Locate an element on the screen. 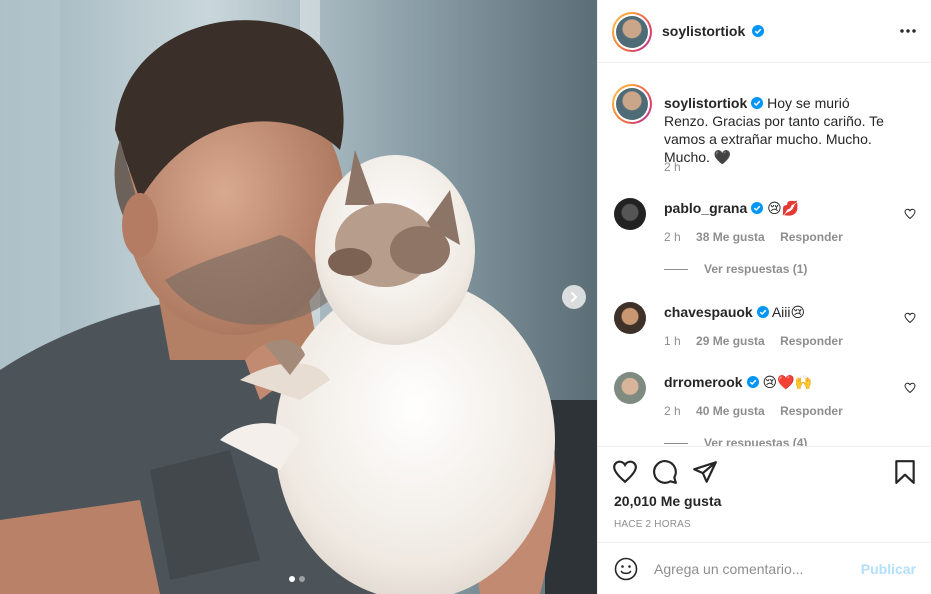  publish-button: Publicar is located at coordinates (888, 569).